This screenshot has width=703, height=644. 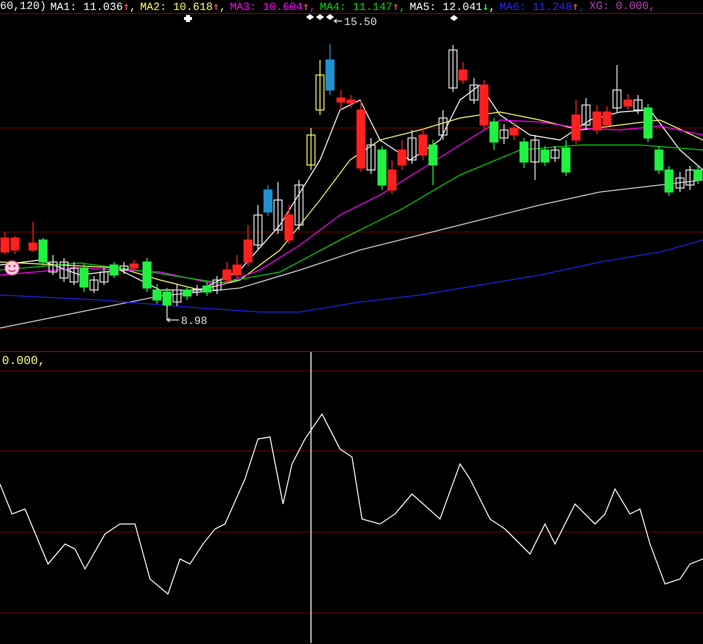 What do you see at coordinates (194, 322) in the screenshot?
I see `low-price-label: 8.98` at bounding box center [194, 322].